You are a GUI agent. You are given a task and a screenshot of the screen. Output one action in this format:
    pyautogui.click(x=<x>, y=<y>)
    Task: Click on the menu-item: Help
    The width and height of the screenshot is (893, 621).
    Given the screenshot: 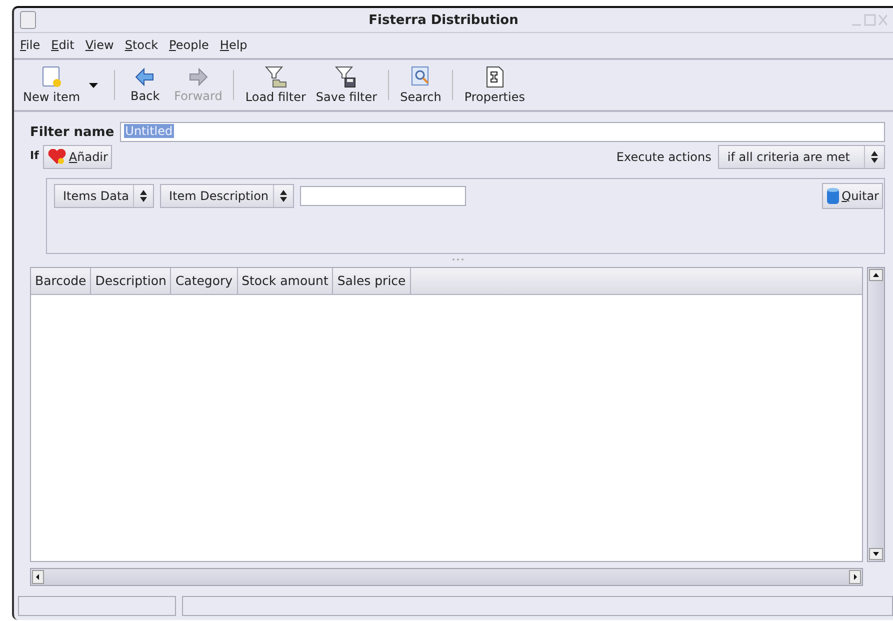 What is the action you would take?
    pyautogui.click(x=234, y=45)
    